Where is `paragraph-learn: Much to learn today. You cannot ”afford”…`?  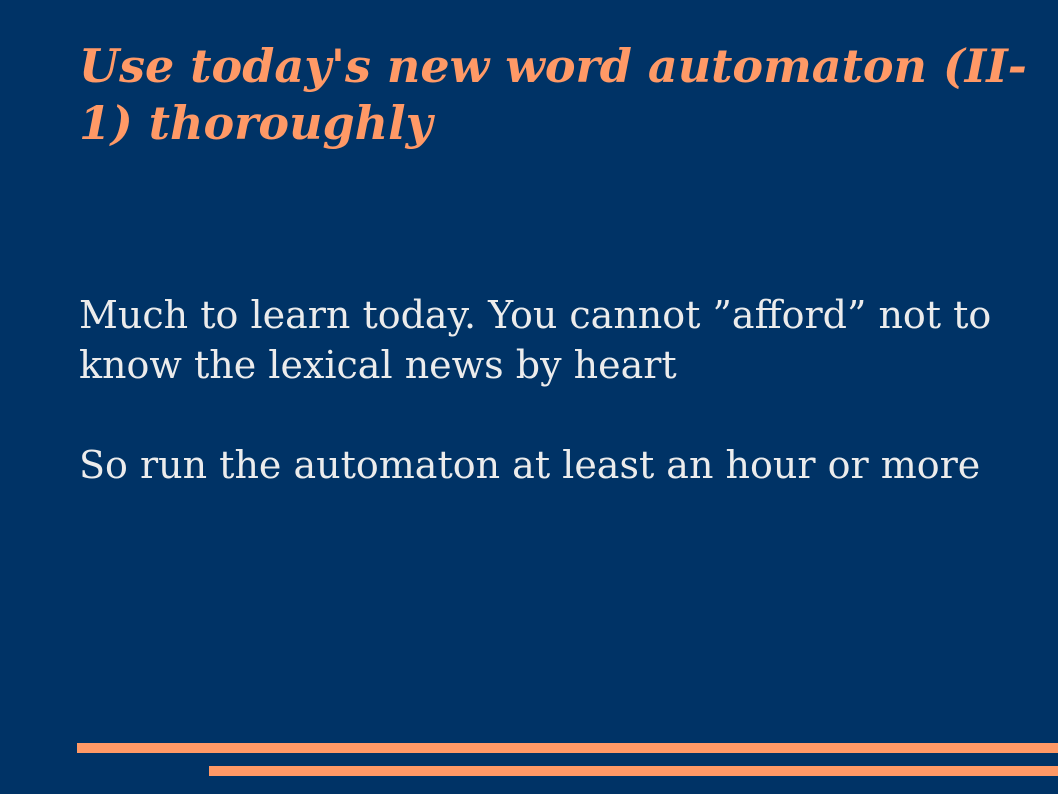 paragraph-learn: Much to learn today. You cannot ”afford”… is located at coordinates (535, 340).